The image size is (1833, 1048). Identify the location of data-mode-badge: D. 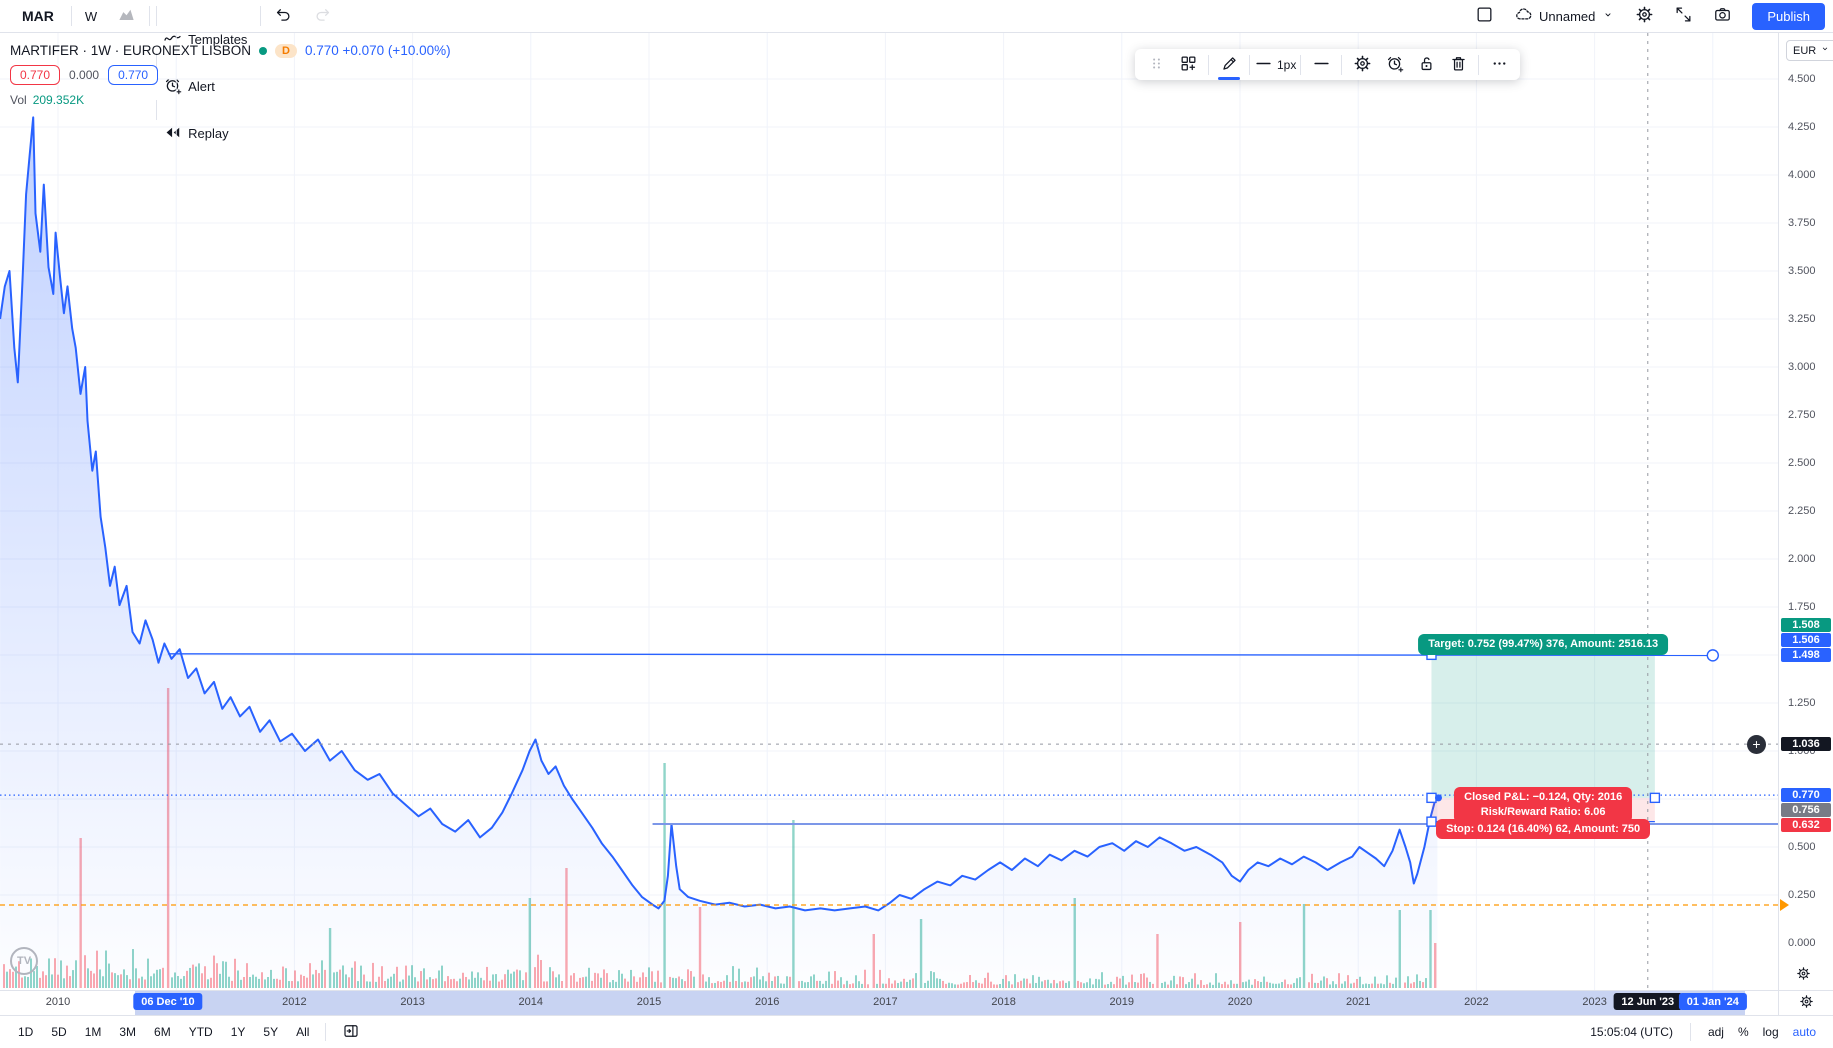
(286, 50).